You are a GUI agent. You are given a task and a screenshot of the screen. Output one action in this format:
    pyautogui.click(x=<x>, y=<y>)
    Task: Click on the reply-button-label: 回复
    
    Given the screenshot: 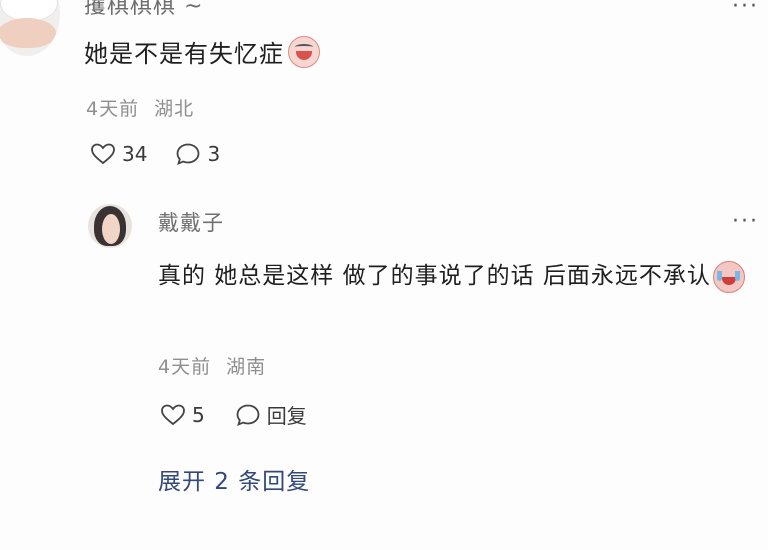 What is the action you would take?
    pyautogui.click(x=286, y=416)
    